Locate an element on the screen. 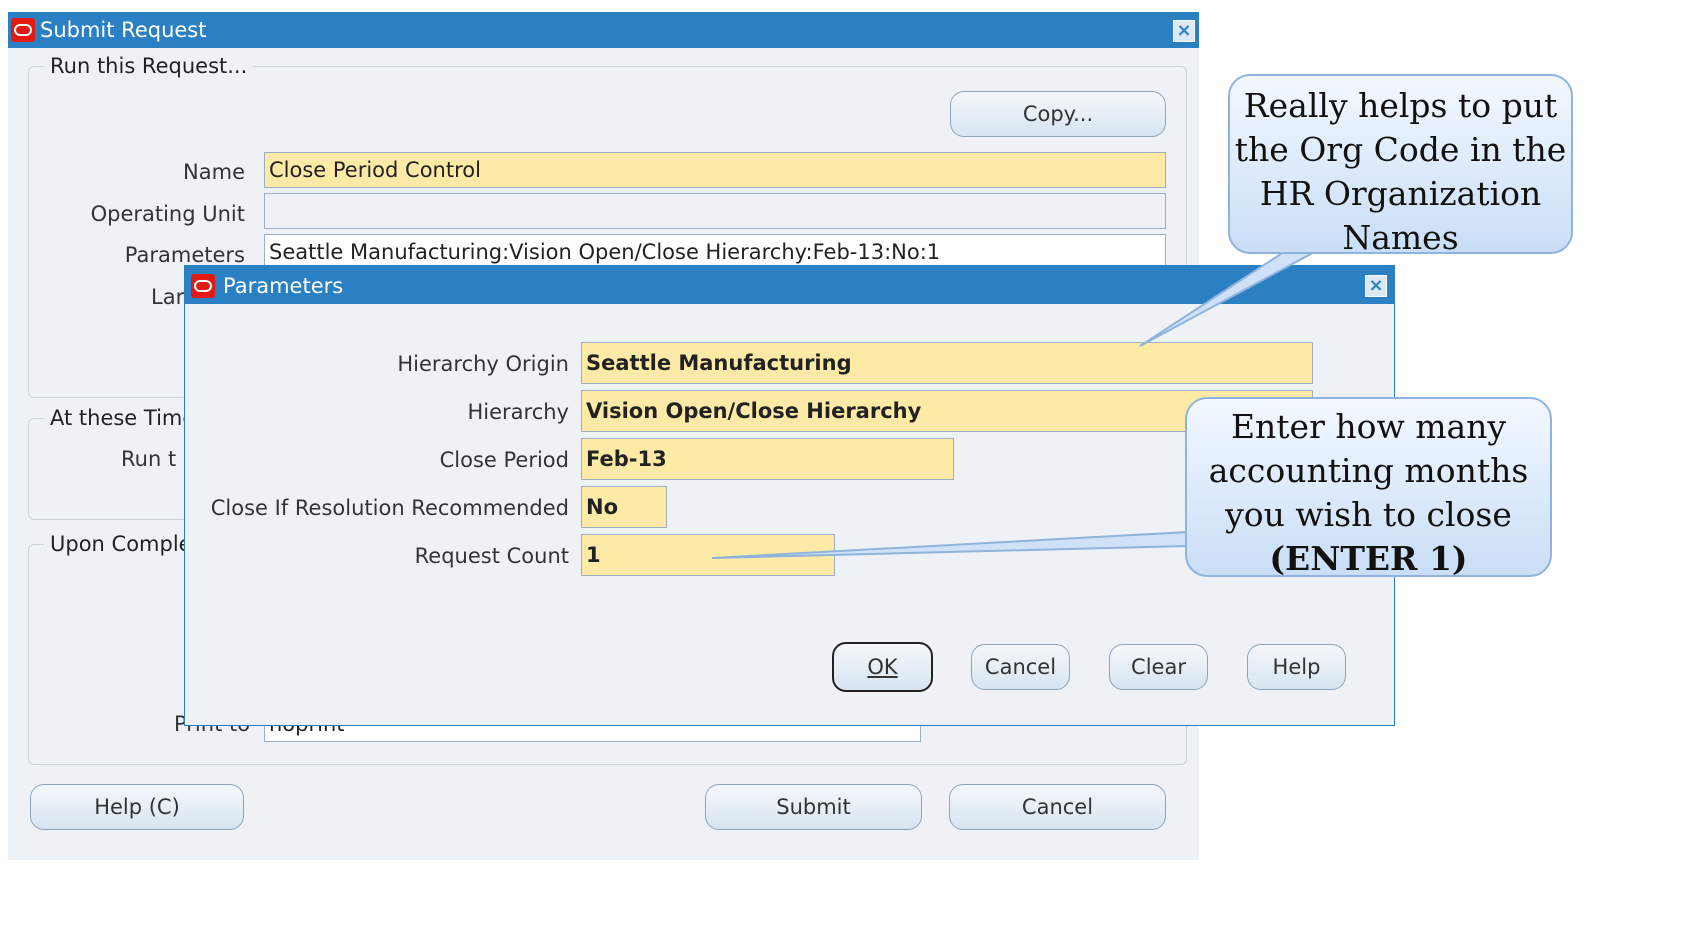  hierarchy-origin-label: Hierarchy Origin is located at coordinates (483, 364).